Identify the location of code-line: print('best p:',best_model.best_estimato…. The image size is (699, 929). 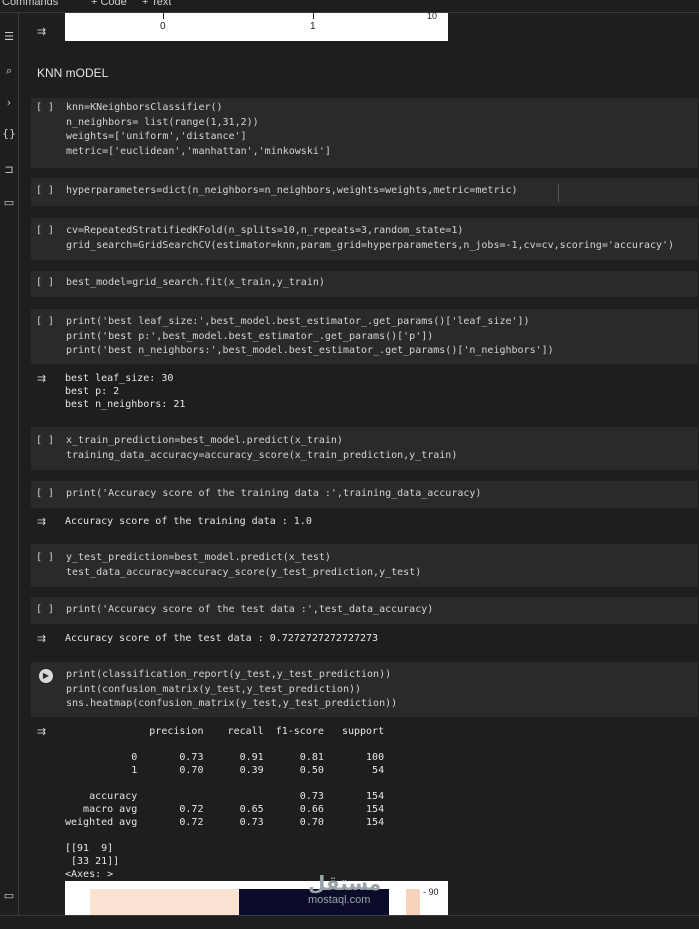
(250, 336).